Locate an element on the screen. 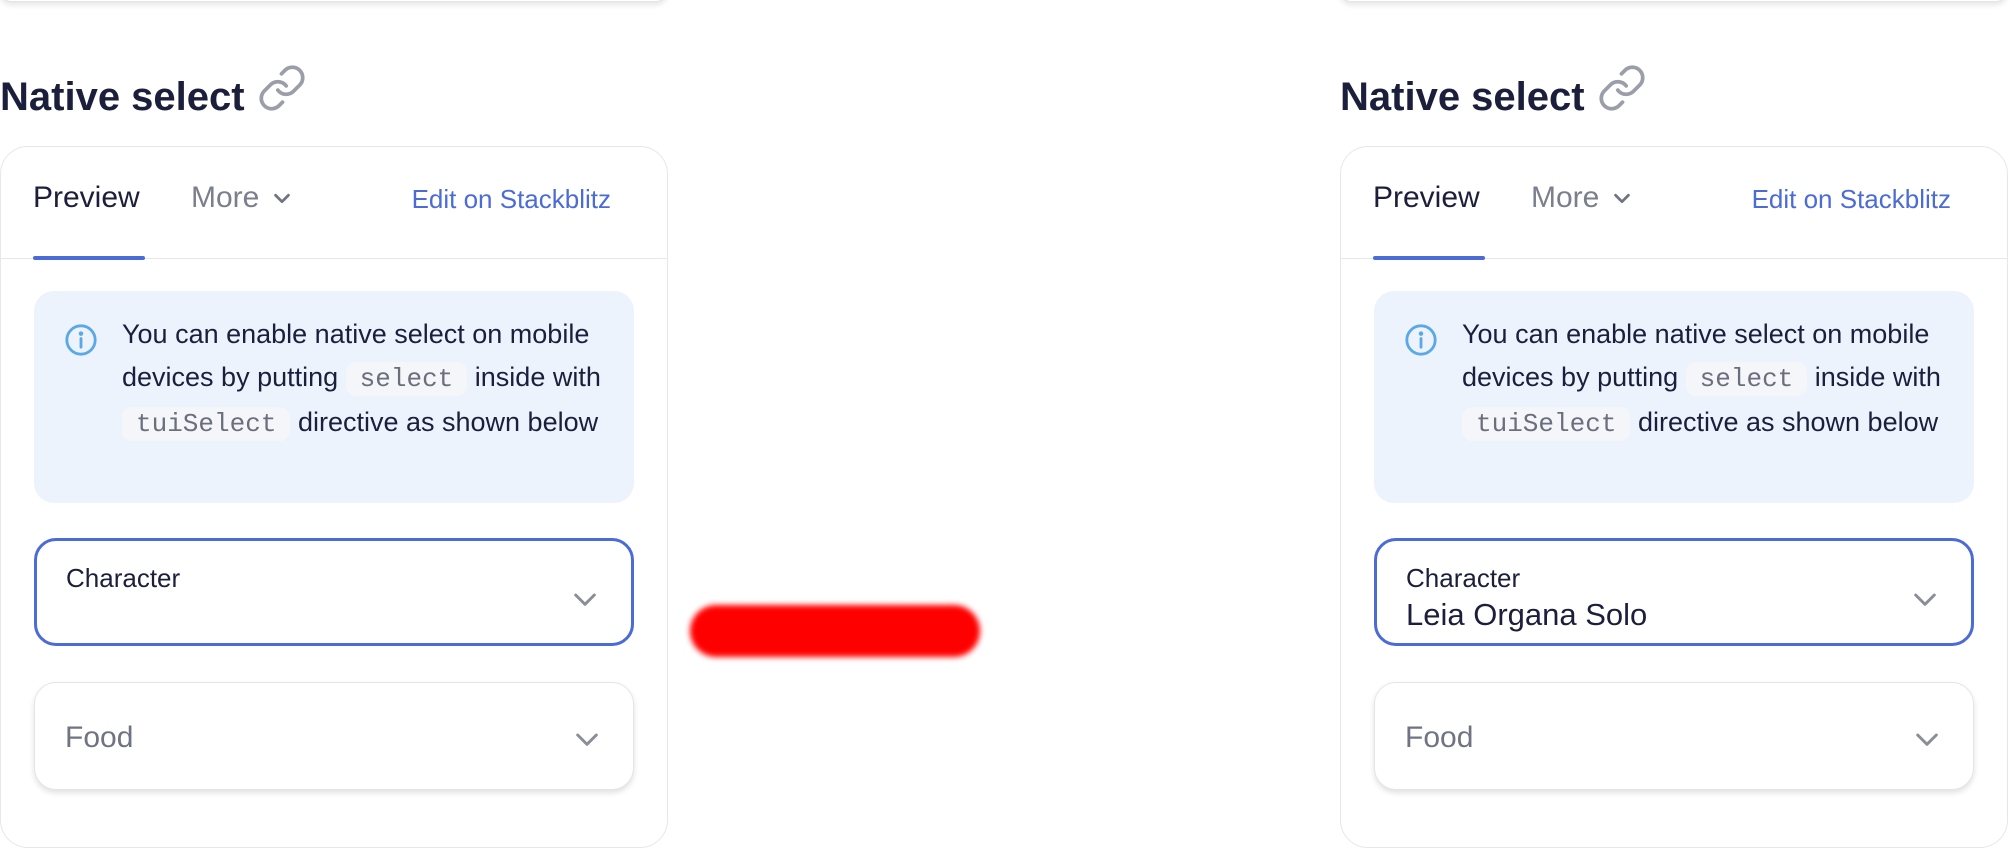 This screenshot has width=2010, height=848. redaction-scribble is located at coordinates (835, 631).